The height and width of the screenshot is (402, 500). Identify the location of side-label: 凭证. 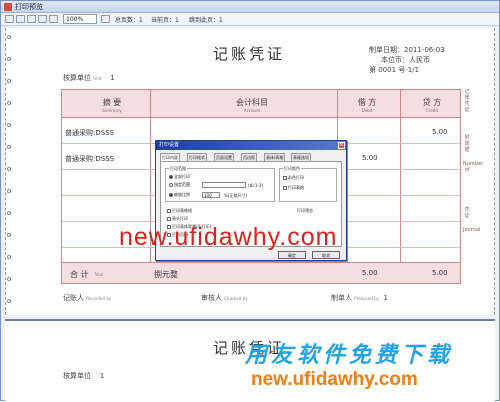
(467, 213).